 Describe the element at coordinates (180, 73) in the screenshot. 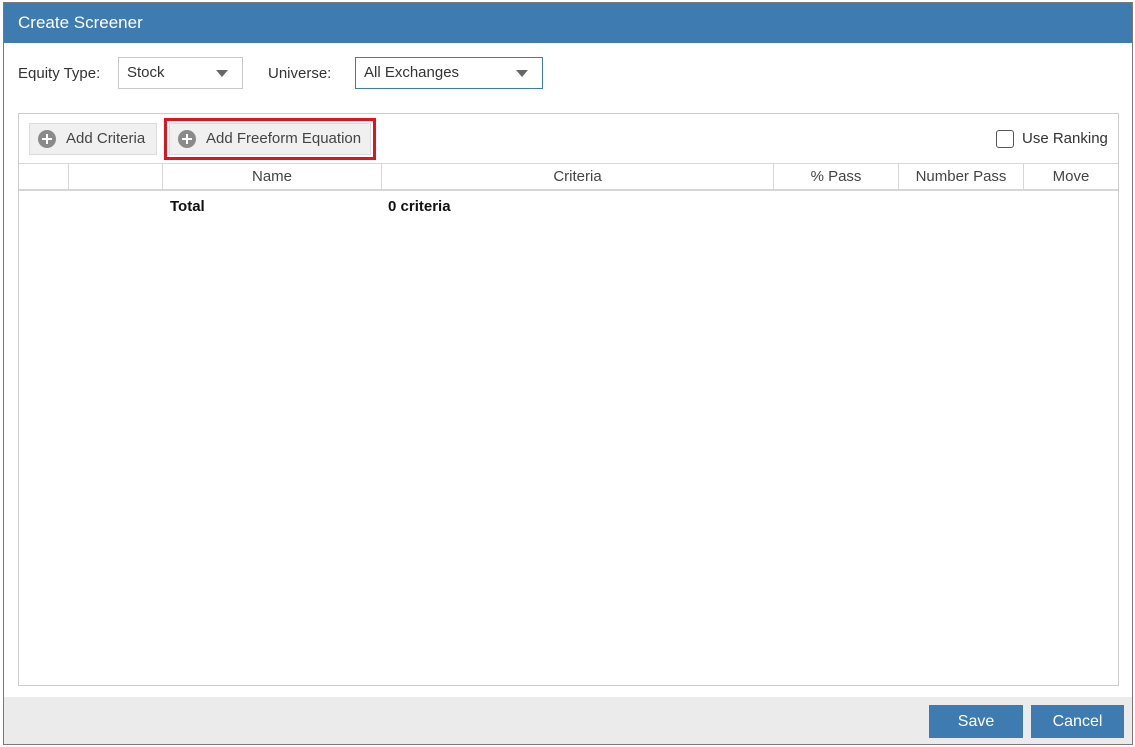

I see `equity-type-select: Stock` at that location.